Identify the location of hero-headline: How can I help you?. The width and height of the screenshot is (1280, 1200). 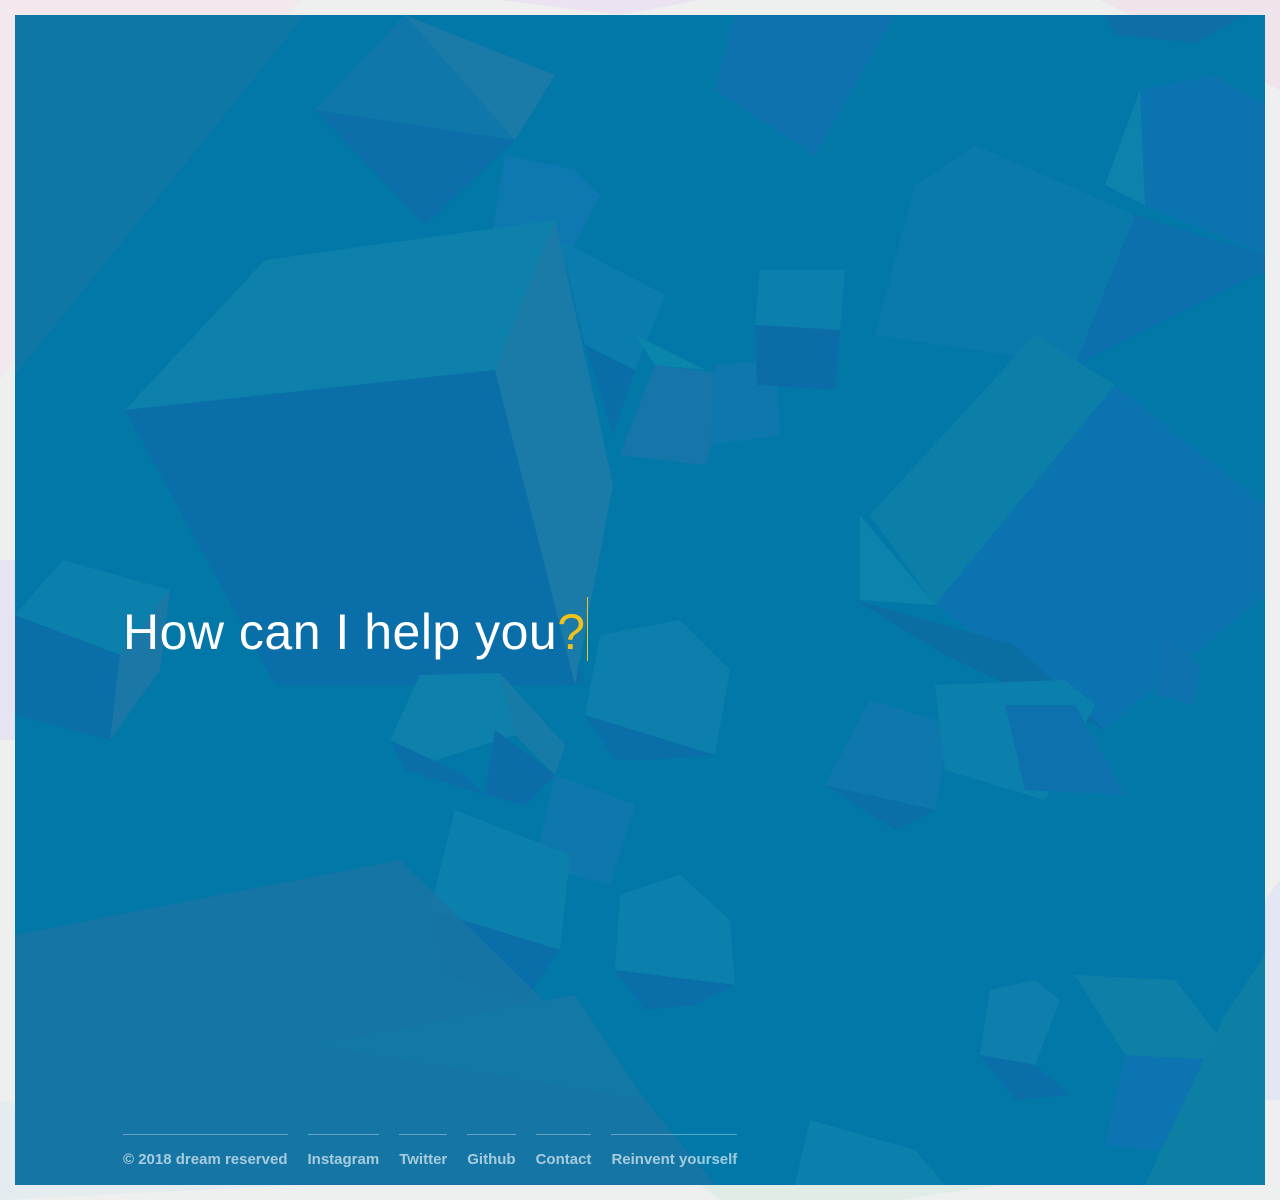
(355, 629).